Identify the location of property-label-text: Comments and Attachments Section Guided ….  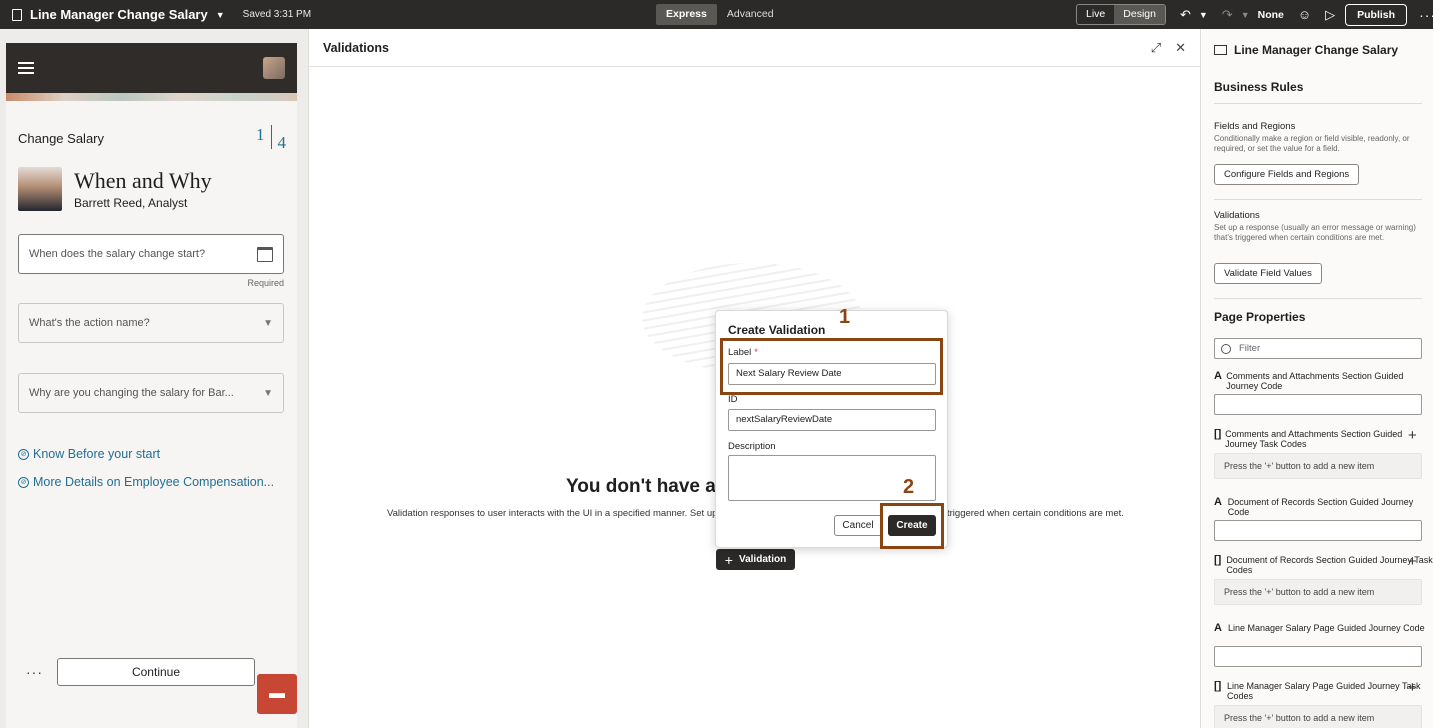
(1314, 439).